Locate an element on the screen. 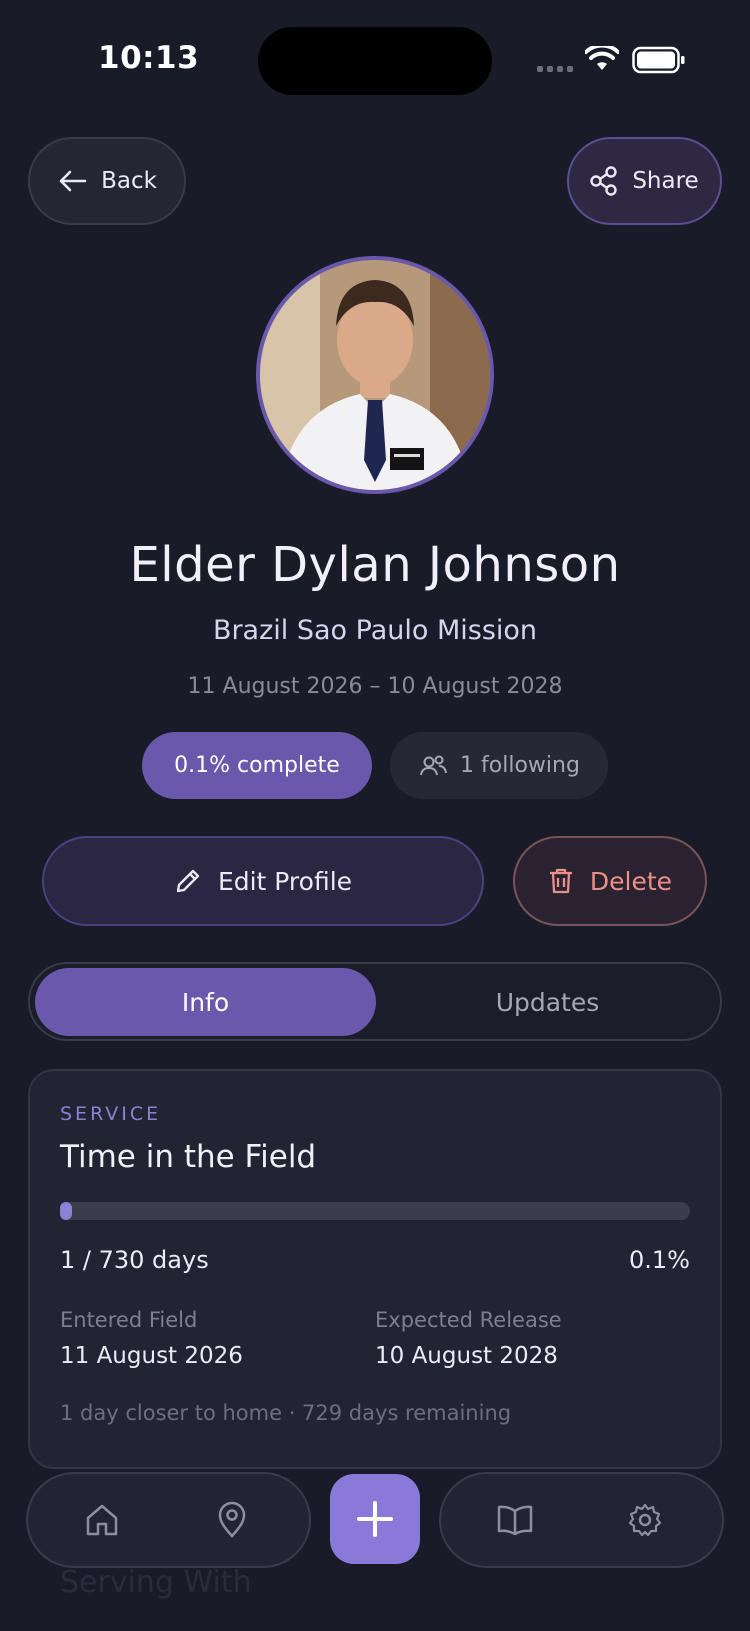 This screenshot has height=1631, width=750. following-button: 1 following is located at coordinates (499, 765).